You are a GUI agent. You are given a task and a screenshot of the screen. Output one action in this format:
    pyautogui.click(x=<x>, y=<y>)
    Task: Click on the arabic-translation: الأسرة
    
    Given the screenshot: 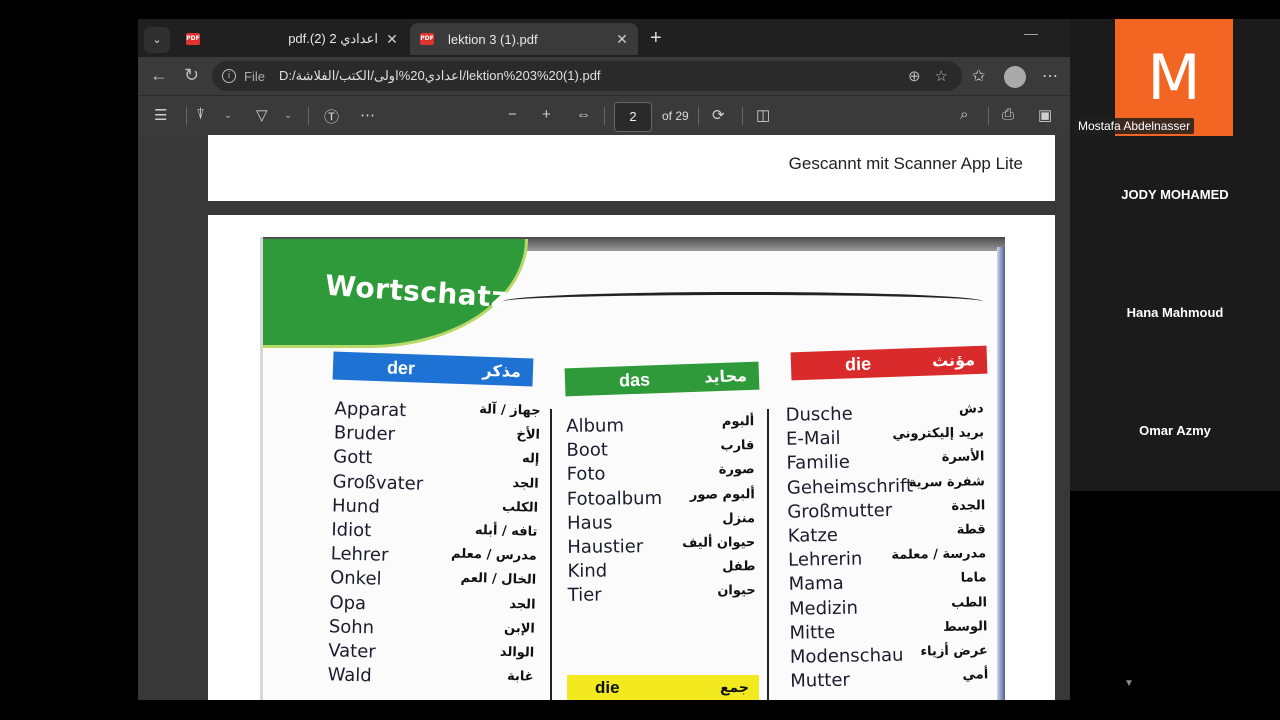 What is the action you would take?
    pyautogui.click(x=963, y=457)
    